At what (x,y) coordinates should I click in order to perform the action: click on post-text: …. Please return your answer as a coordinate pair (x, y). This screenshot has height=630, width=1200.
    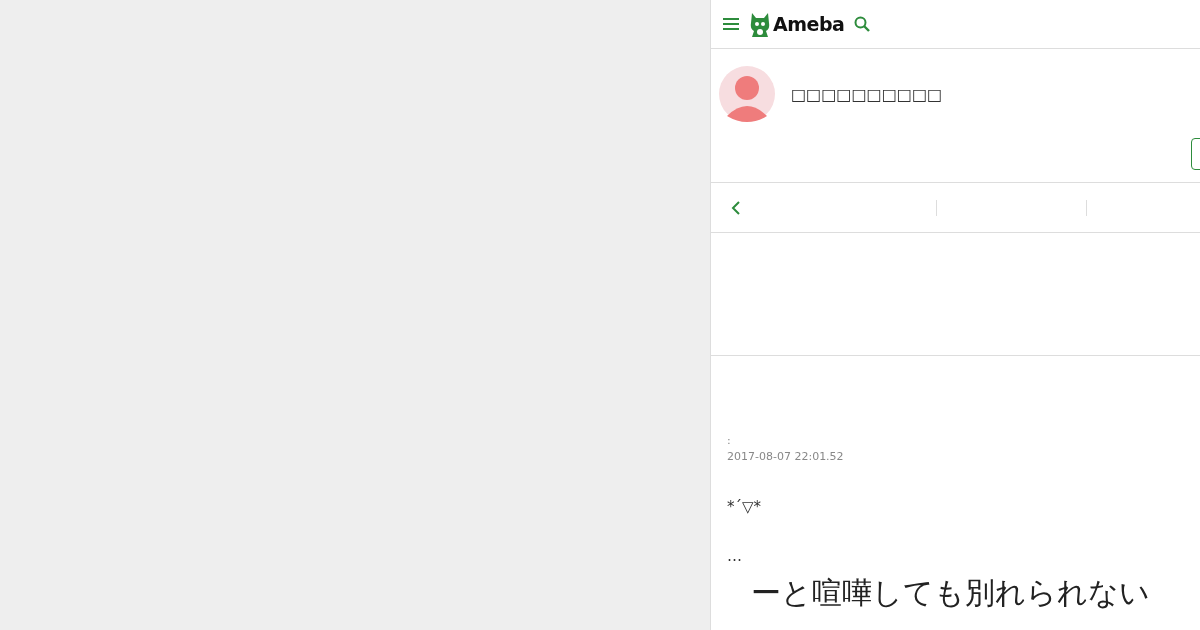
    Looking at the image, I should click on (735, 556).